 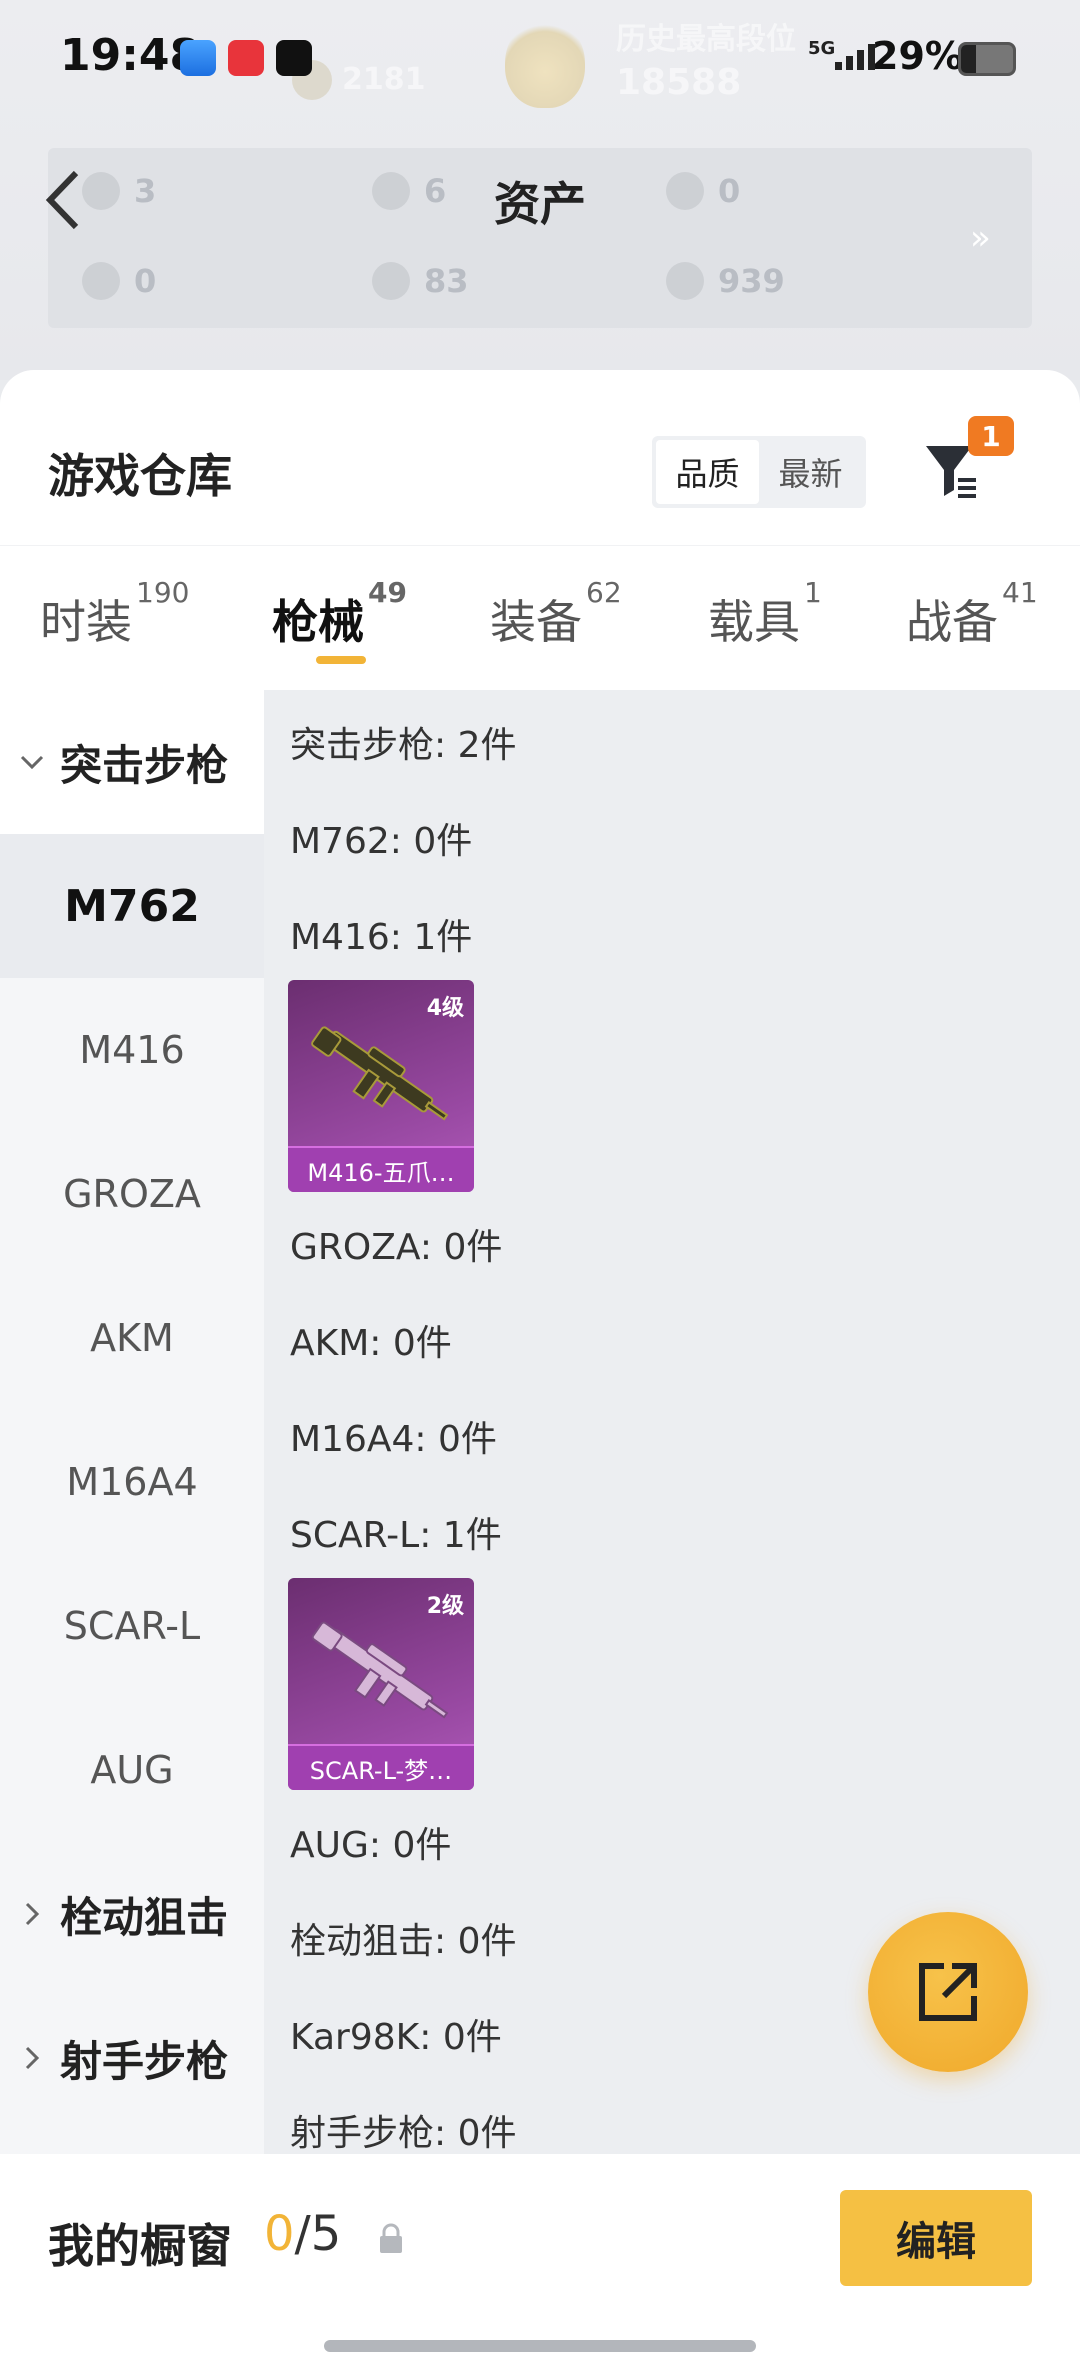 What do you see at coordinates (972, 614) in the screenshot?
I see `tab-supplies: 战备41` at bounding box center [972, 614].